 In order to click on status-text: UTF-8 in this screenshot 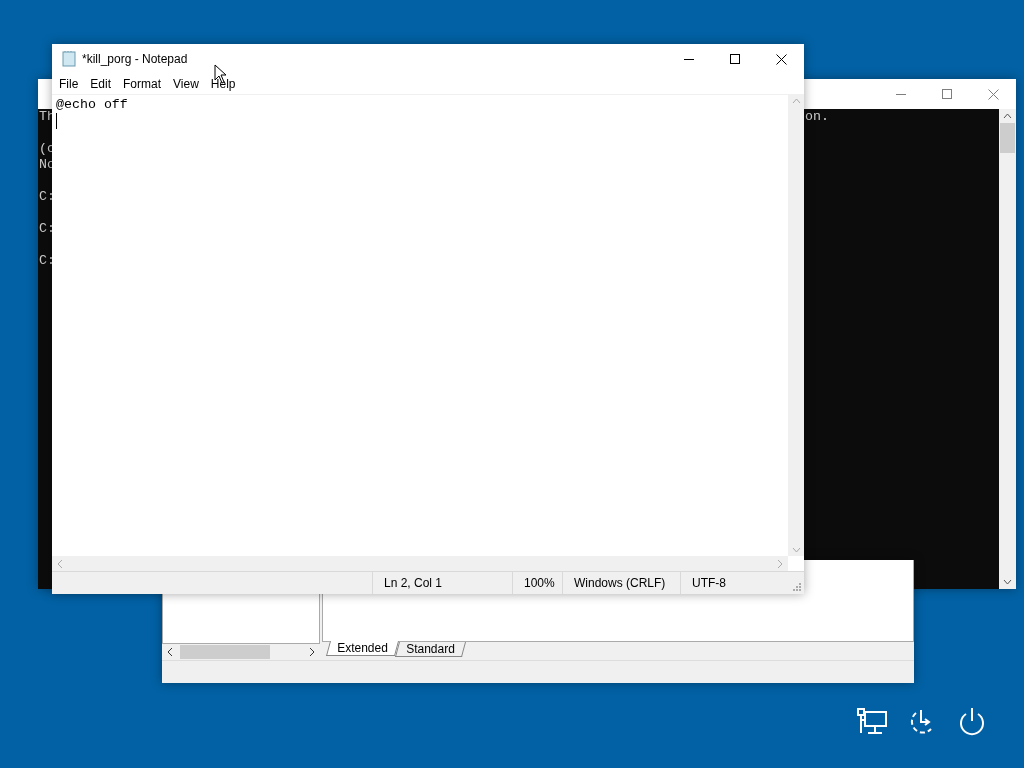, I will do `click(734, 583)`.